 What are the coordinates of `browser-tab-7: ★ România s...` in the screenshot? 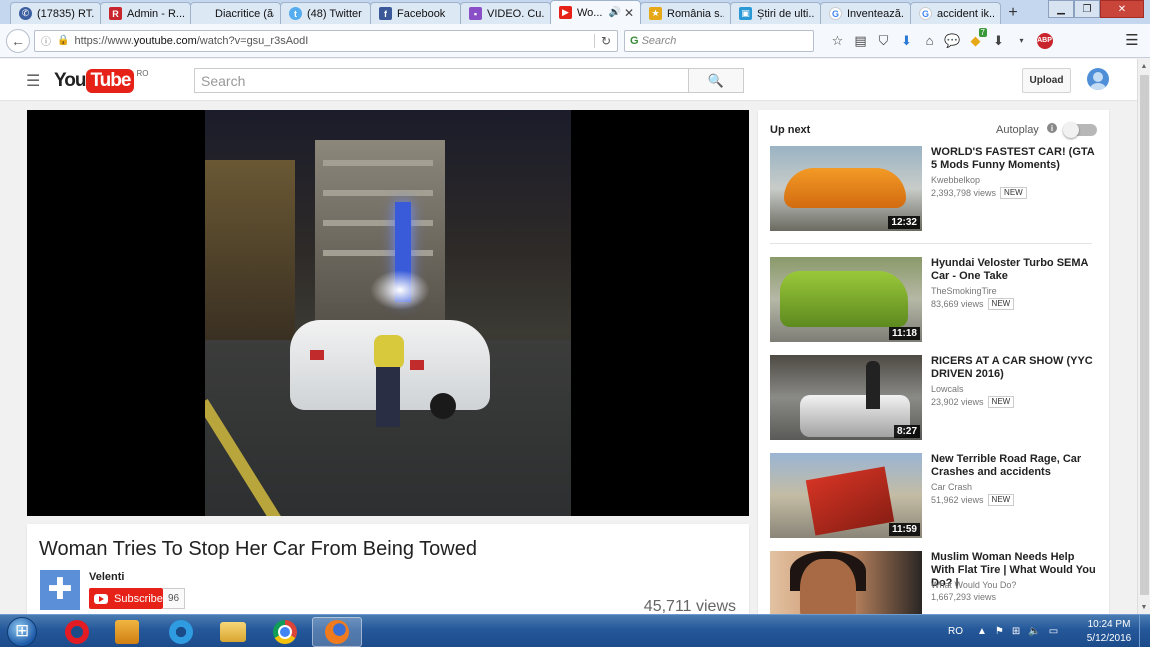 It's located at (685, 13).